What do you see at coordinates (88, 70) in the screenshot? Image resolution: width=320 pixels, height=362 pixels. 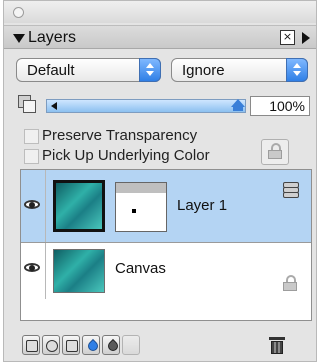 I see `blend-mode-select: Default` at bounding box center [88, 70].